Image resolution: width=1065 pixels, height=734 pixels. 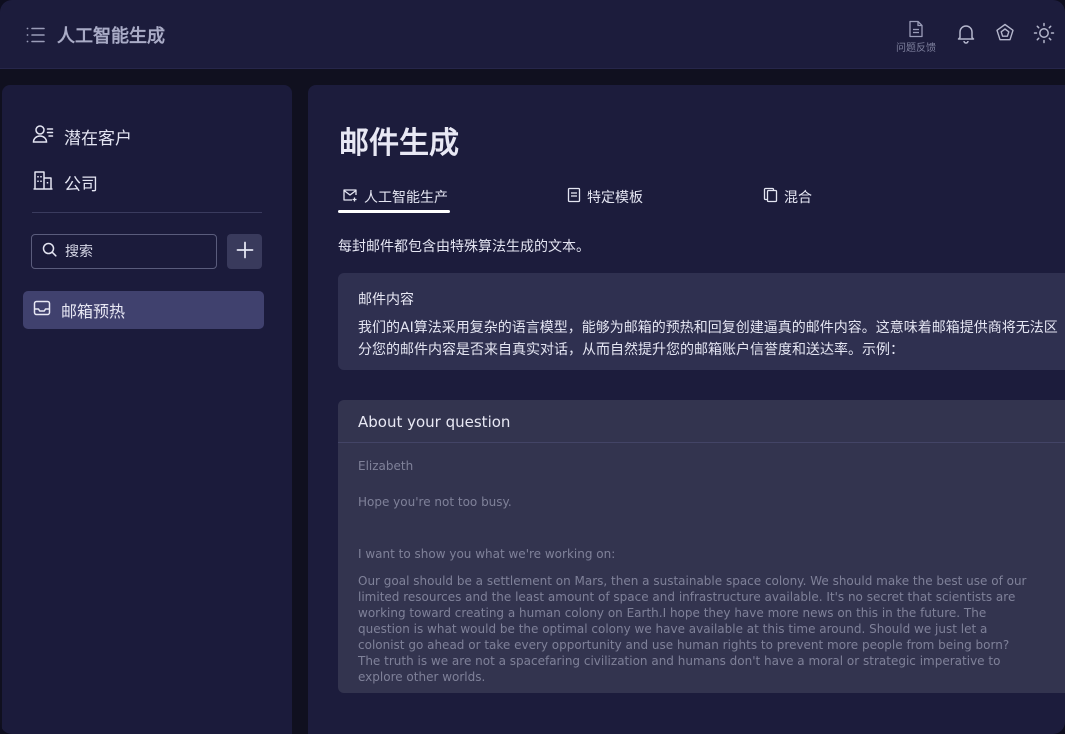 What do you see at coordinates (966, 33) in the screenshot?
I see `bell-icon` at bounding box center [966, 33].